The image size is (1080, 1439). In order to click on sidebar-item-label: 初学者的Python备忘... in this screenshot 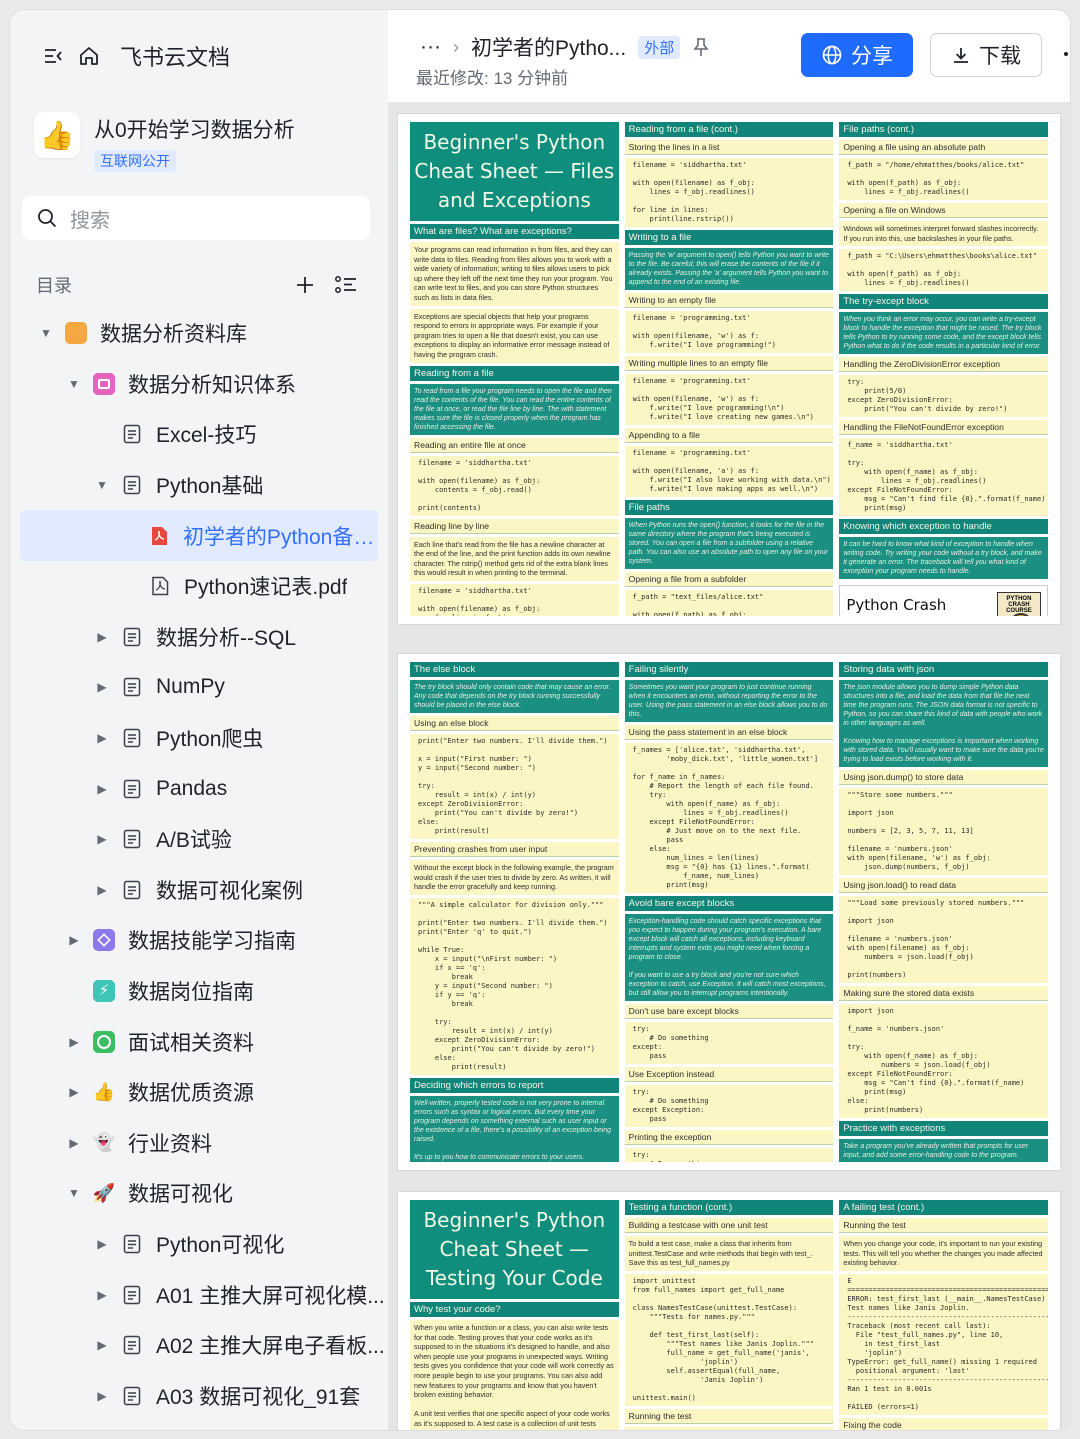, I will do `click(280, 537)`.